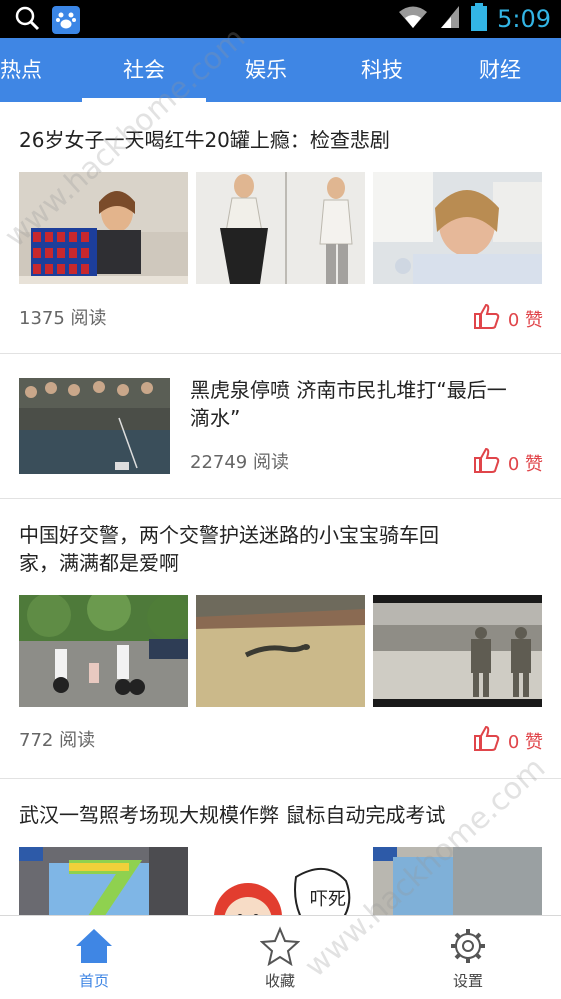 The height and width of the screenshot is (999, 561). Describe the element at coordinates (144, 70) in the screenshot. I see `tab-society: 社会` at that location.